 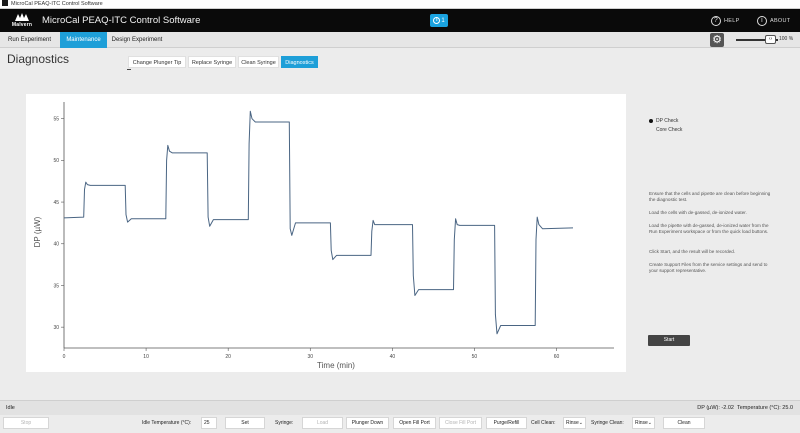 I want to click on stop-button: Stop, so click(x=26, y=423).